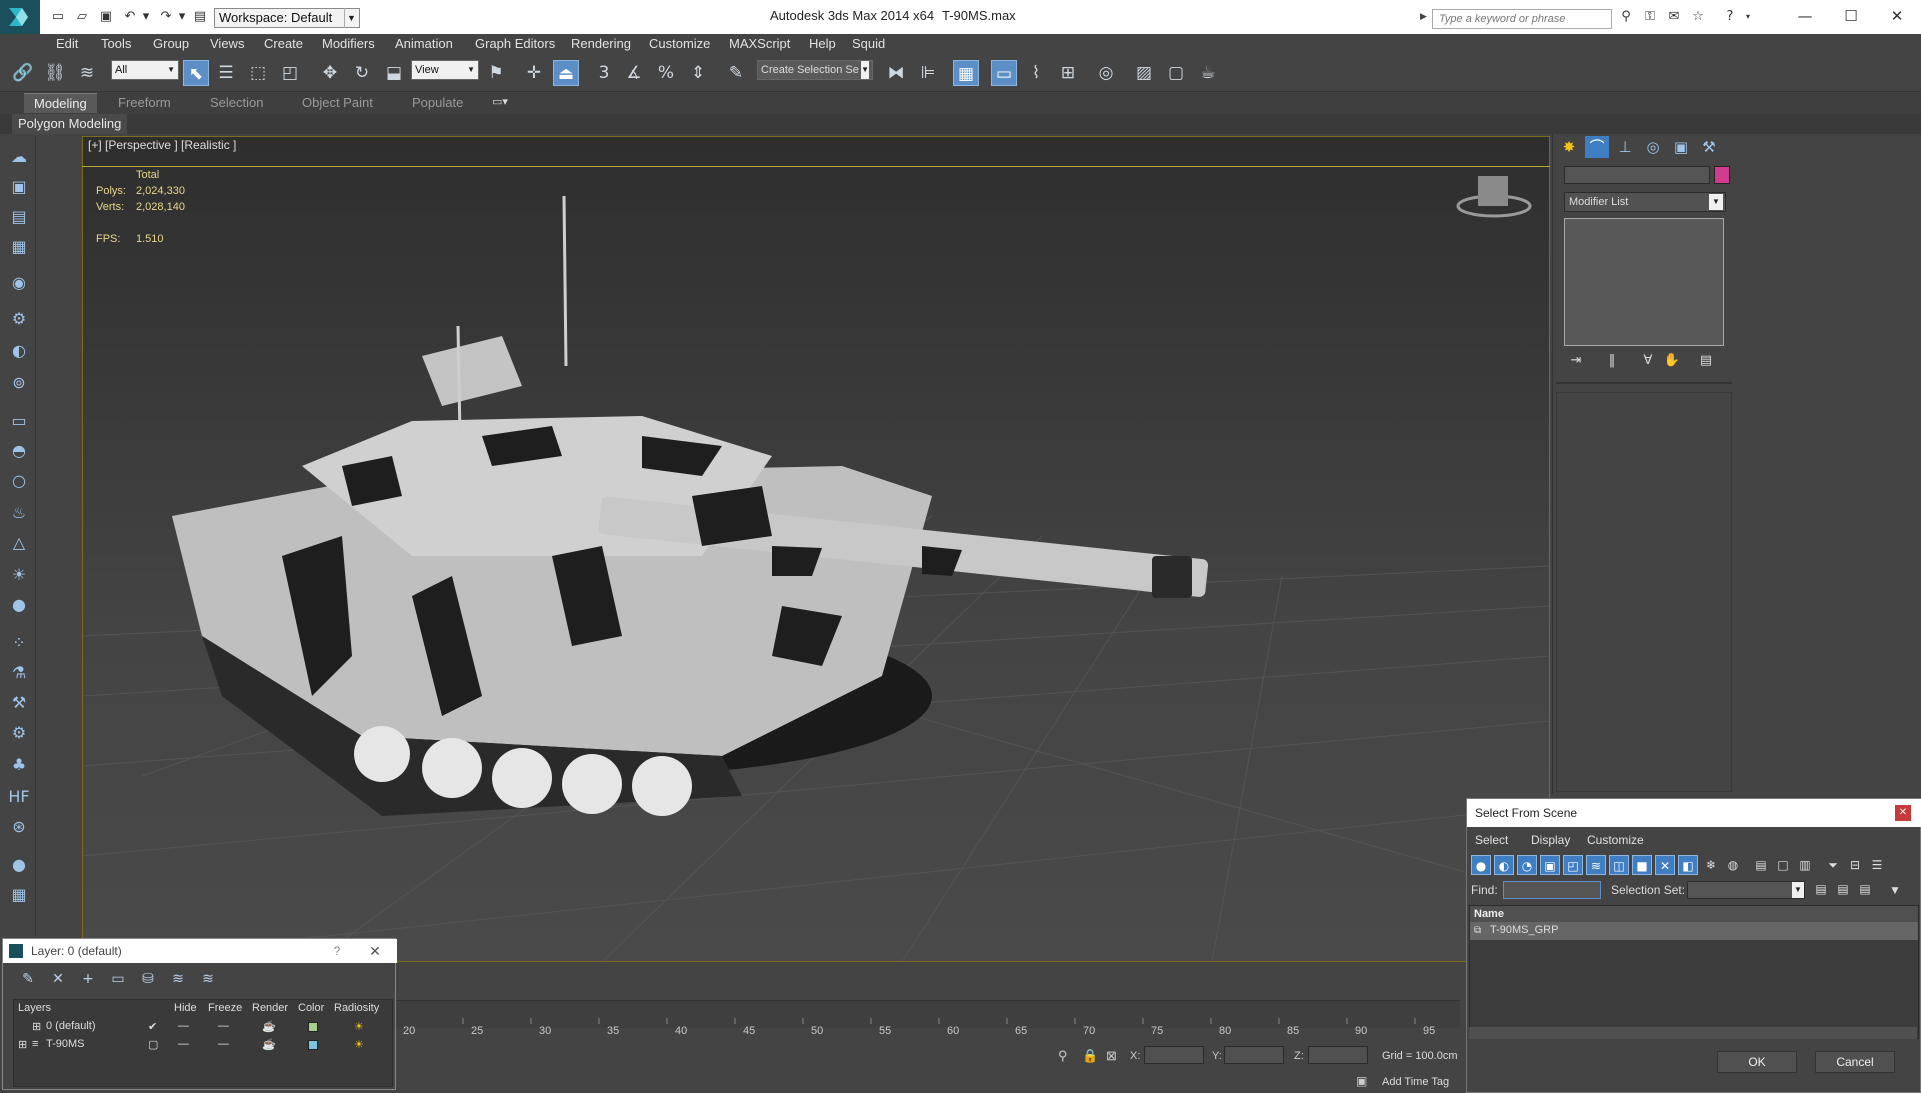  What do you see at coordinates (1805, 16) in the screenshot?
I see `minimize-button: —` at bounding box center [1805, 16].